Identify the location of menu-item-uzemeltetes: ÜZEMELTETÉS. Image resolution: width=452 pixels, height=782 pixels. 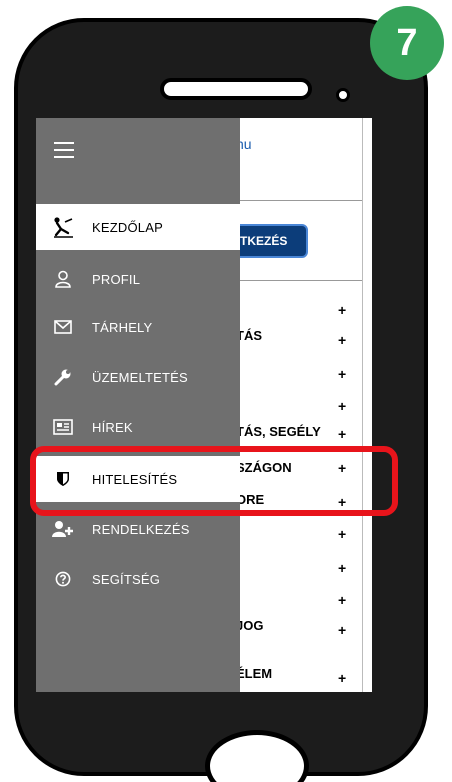
(138, 377).